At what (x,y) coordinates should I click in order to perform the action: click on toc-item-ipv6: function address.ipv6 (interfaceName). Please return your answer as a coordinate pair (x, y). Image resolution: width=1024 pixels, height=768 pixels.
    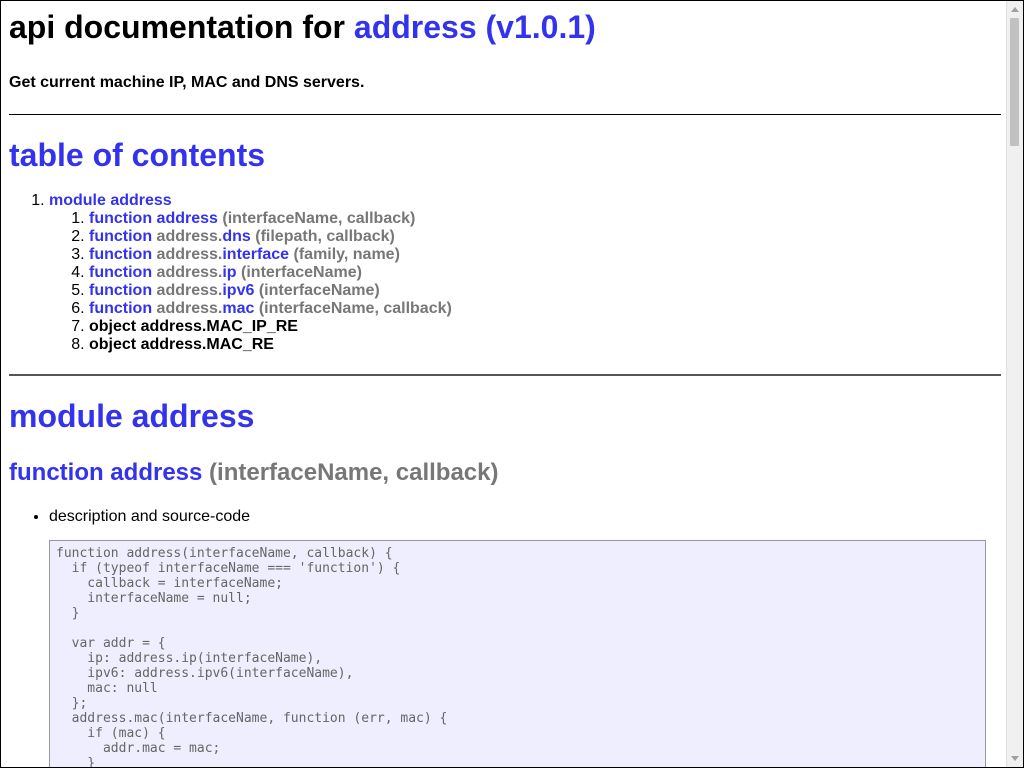
    Looking at the image, I should click on (545, 291).